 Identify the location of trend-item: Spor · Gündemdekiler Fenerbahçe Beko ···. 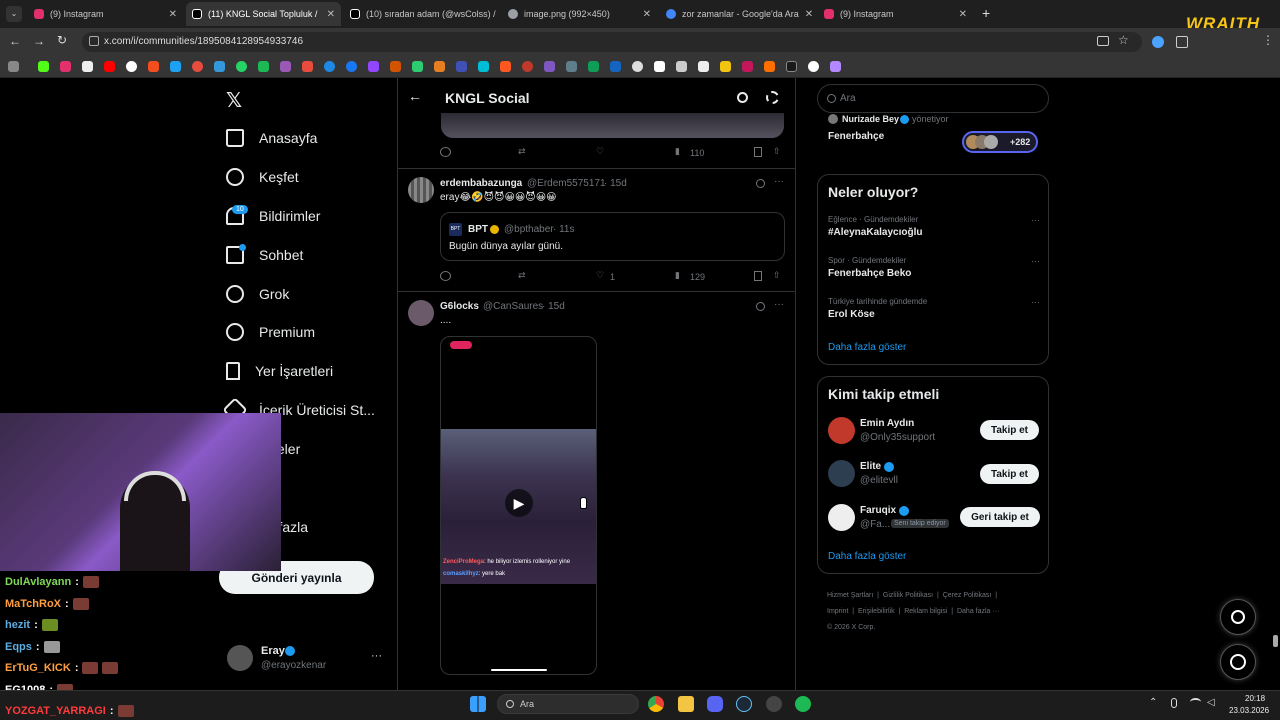
(934, 267).